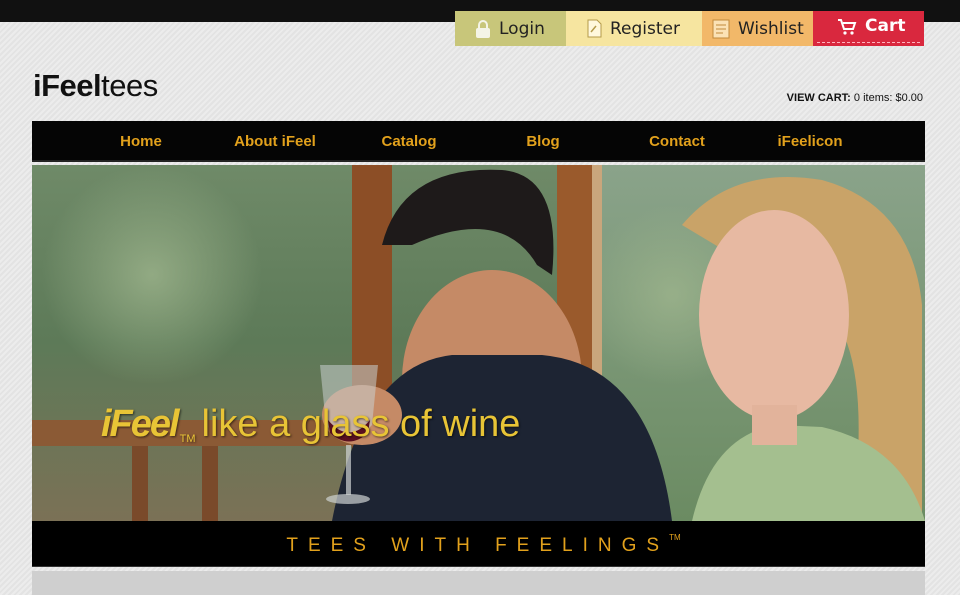  I want to click on user-nav: Login Register Wishlist Cart, so click(689, 28).